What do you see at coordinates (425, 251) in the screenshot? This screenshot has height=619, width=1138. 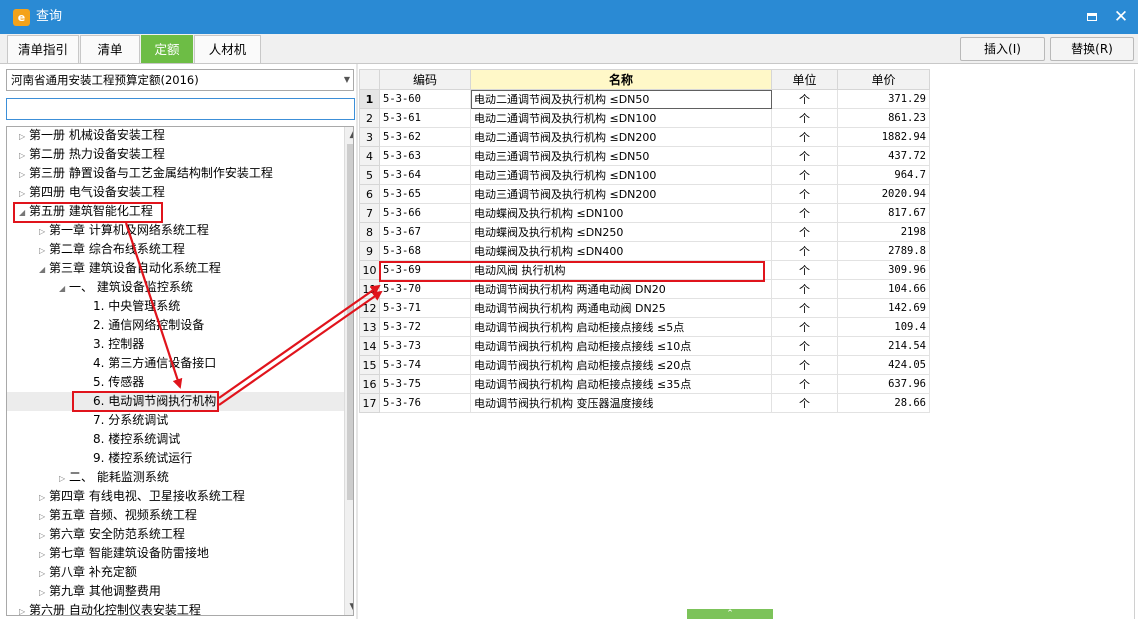 I see `cell-code: 5-3-68` at bounding box center [425, 251].